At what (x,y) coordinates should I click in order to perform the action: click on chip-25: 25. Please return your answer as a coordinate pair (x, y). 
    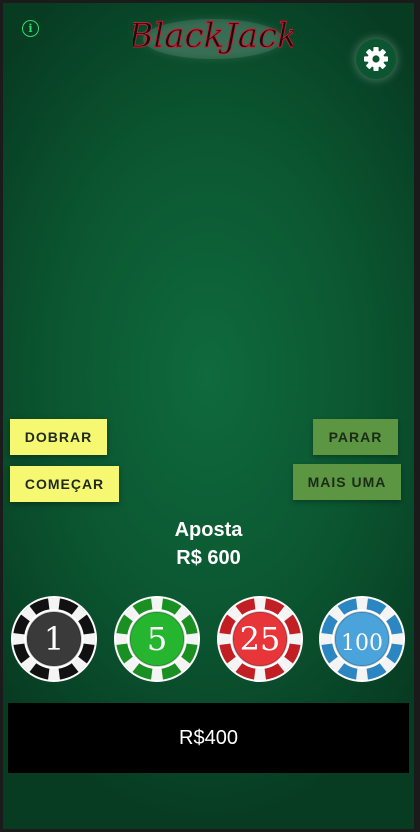
    Looking at the image, I should click on (260, 639).